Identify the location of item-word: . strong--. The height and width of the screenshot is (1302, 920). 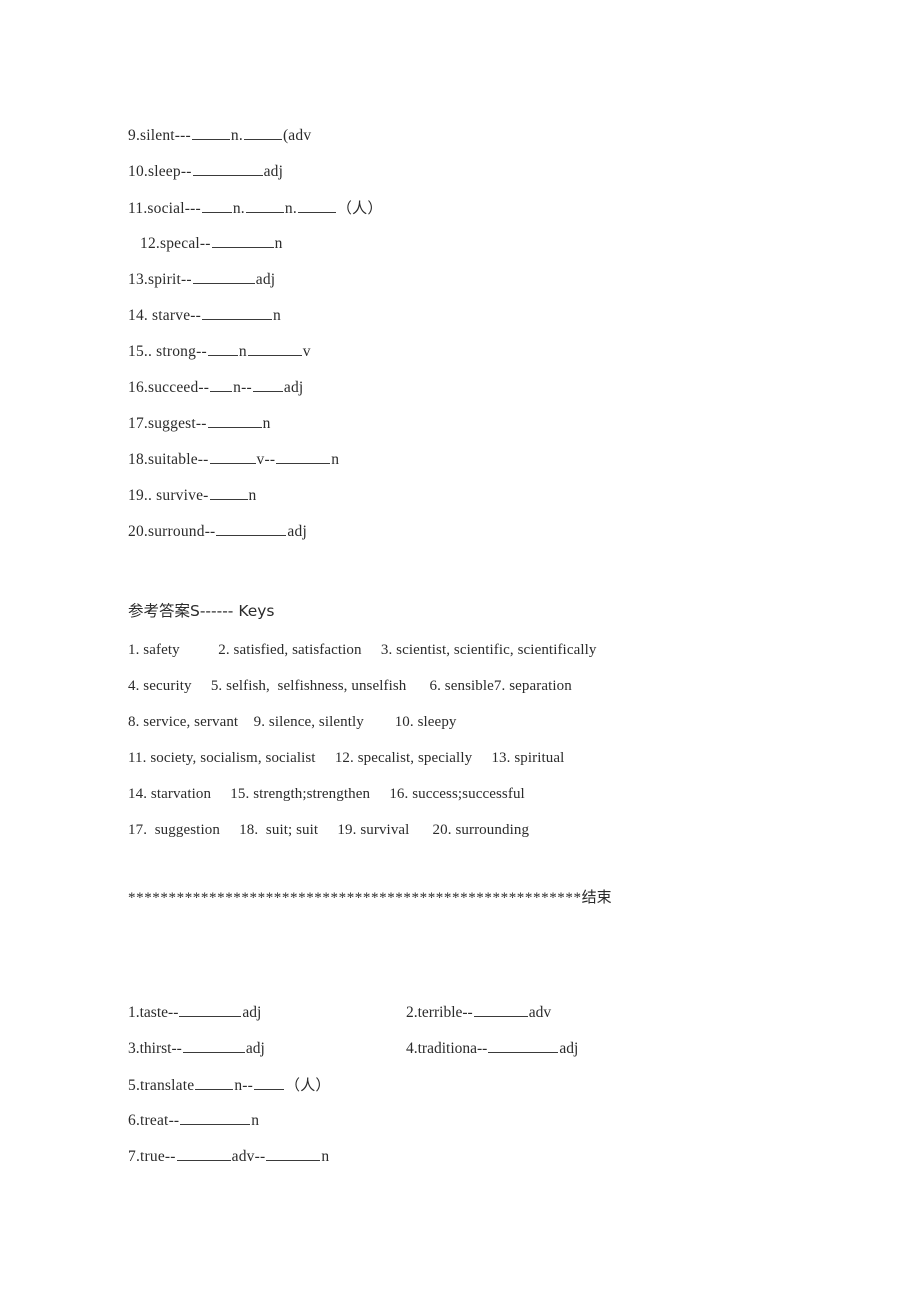
(177, 351).